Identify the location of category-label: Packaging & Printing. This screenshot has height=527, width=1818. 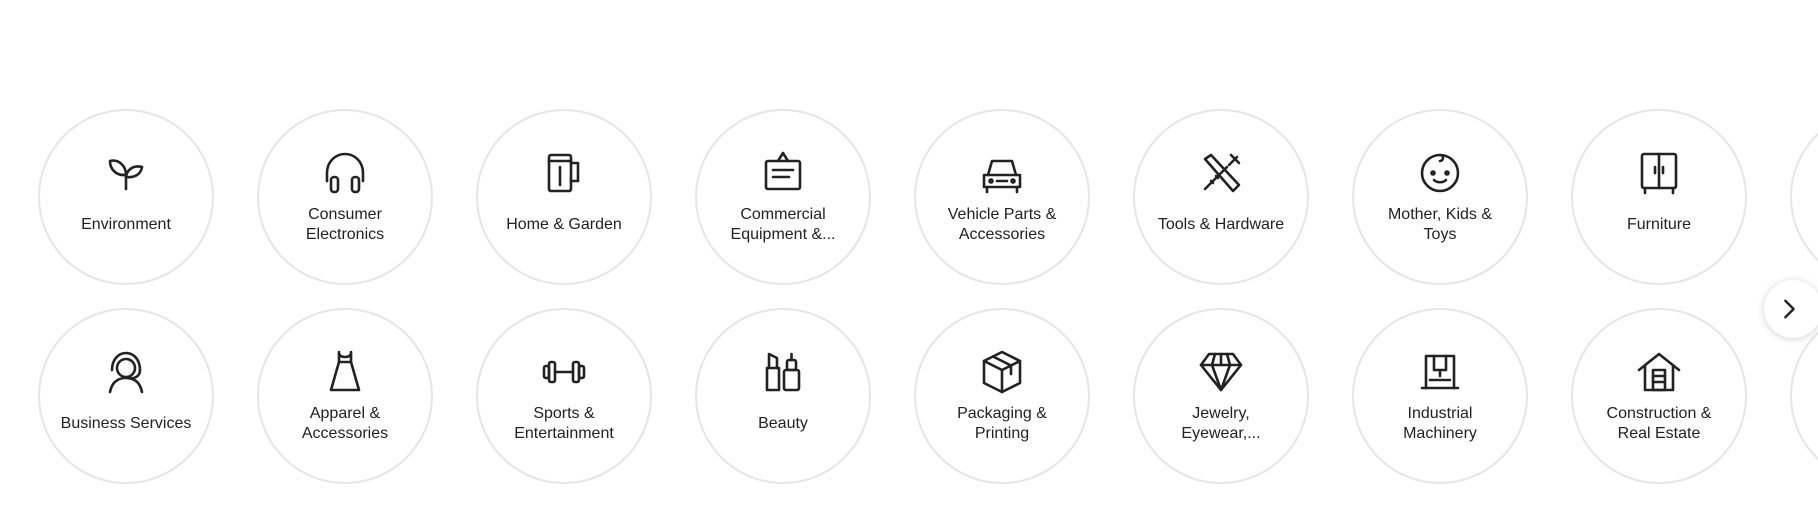
(1002, 423).